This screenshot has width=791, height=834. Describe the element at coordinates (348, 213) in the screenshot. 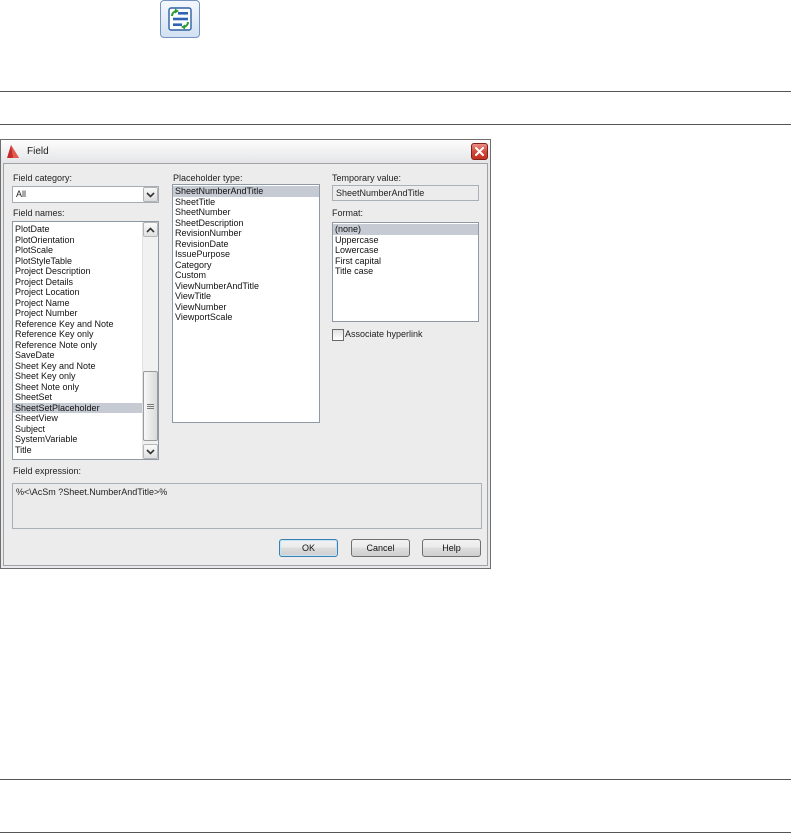

I see `format-label: Format:` at that location.